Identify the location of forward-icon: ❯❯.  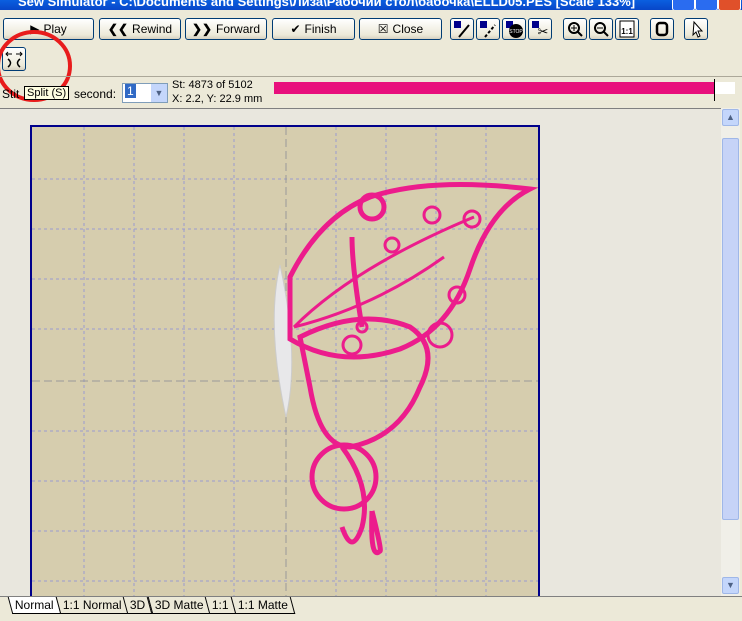
(202, 29).